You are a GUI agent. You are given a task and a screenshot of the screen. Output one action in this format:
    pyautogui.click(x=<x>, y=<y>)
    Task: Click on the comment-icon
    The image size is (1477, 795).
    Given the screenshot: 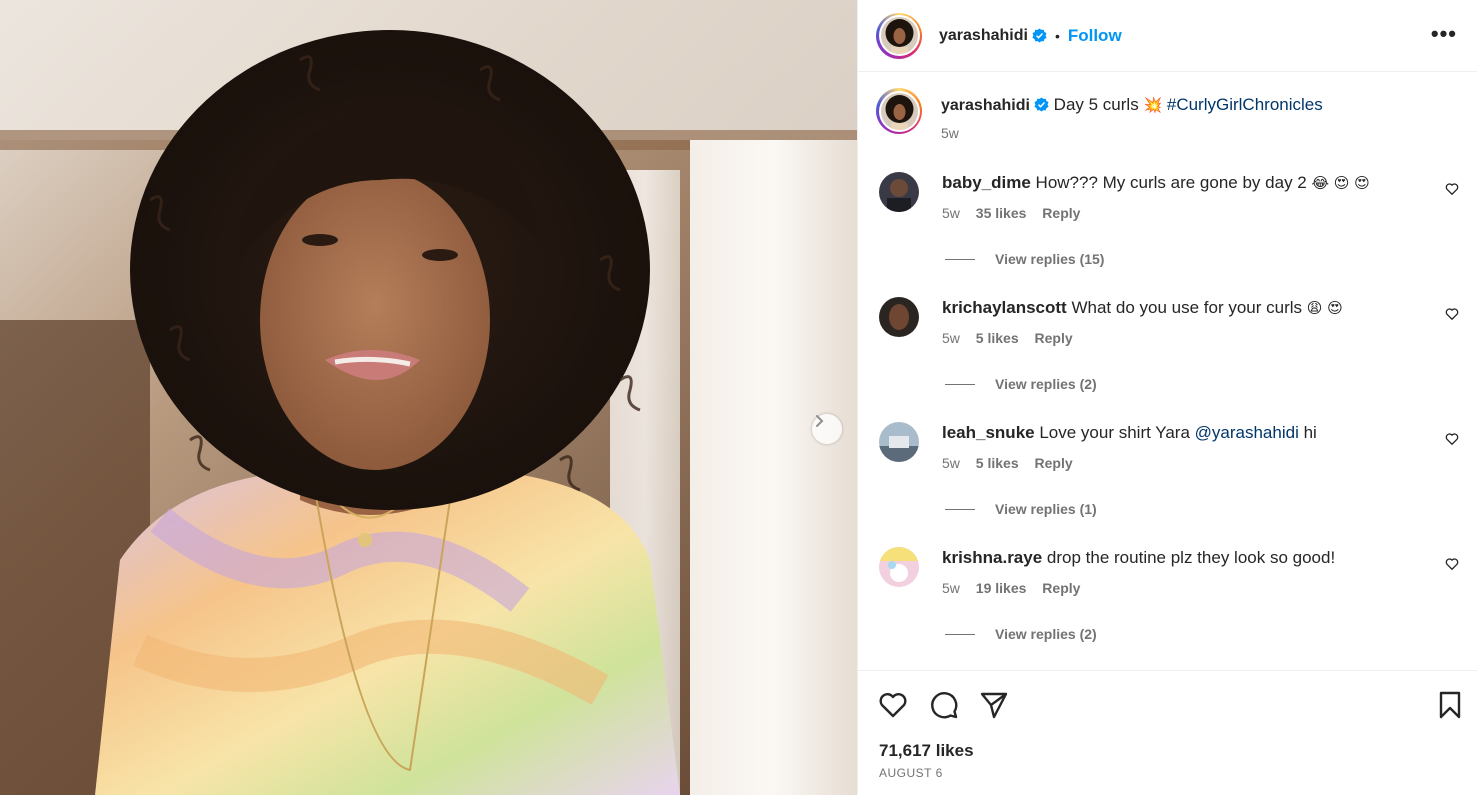 What is the action you would take?
    pyautogui.click(x=944, y=705)
    